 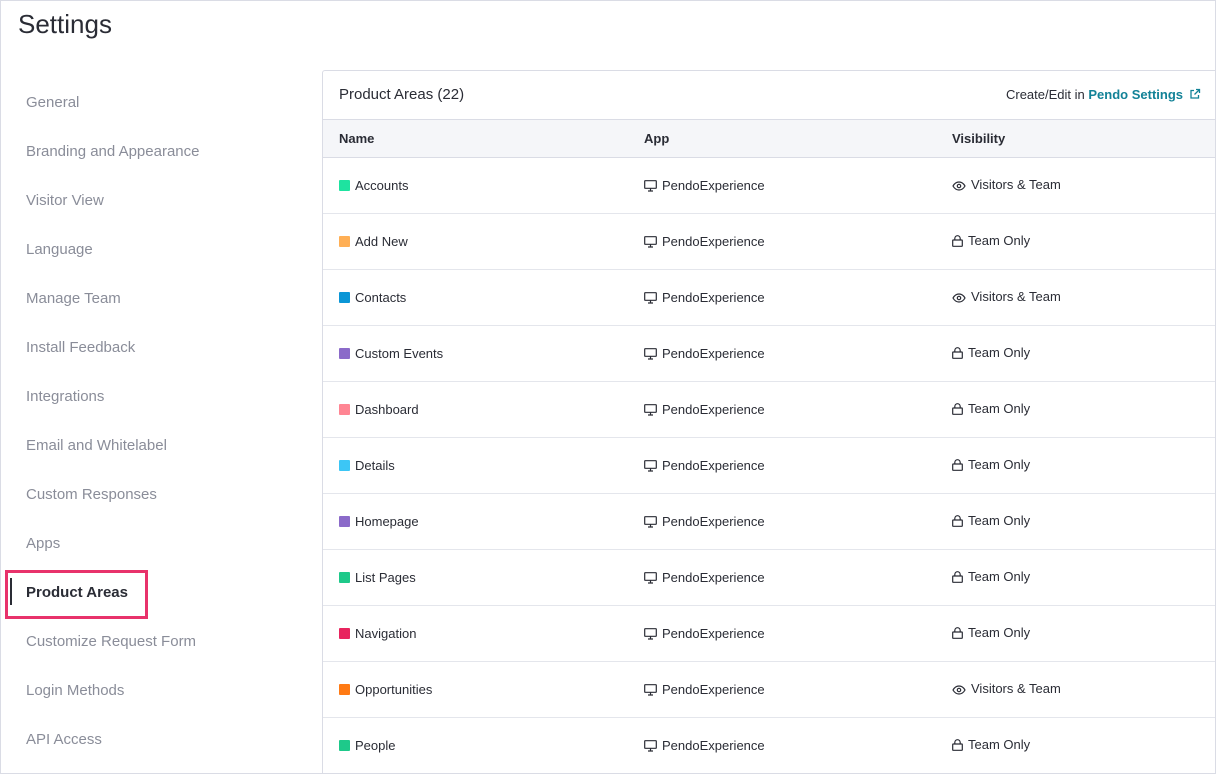 What do you see at coordinates (769, 410) in the screenshot?
I see `table-row: Dashboard PendoExperience Team Only` at bounding box center [769, 410].